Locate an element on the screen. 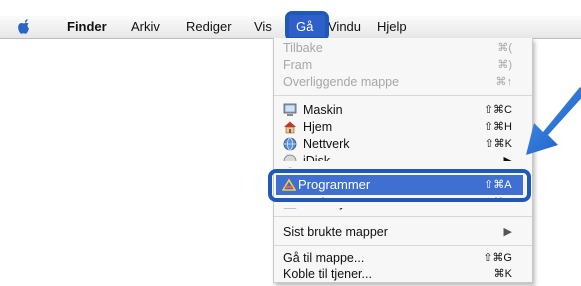  menu-ga: Gå is located at coordinates (304, 26).